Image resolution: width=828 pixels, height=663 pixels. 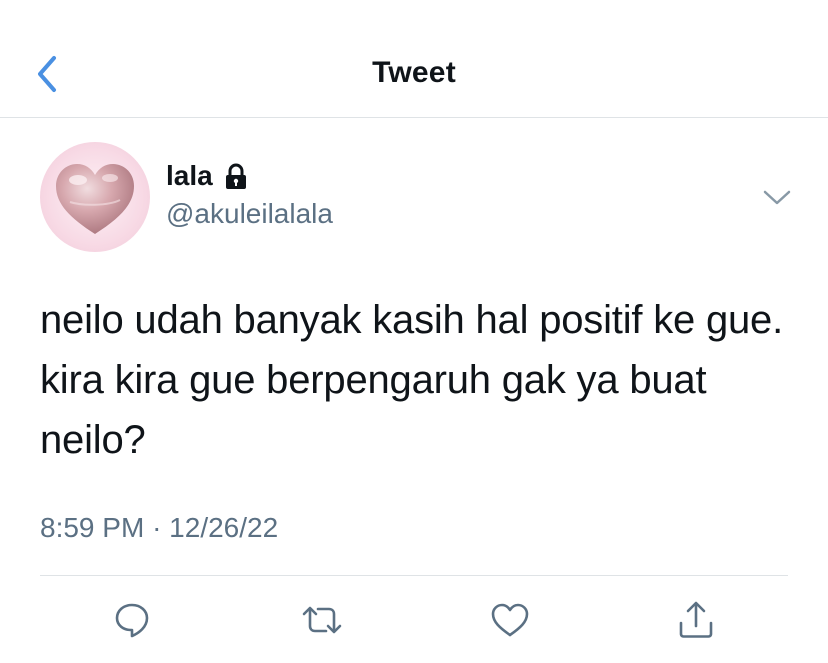 What do you see at coordinates (414, 575) in the screenshot?
I see `divider` at bounding box center [414, 575].